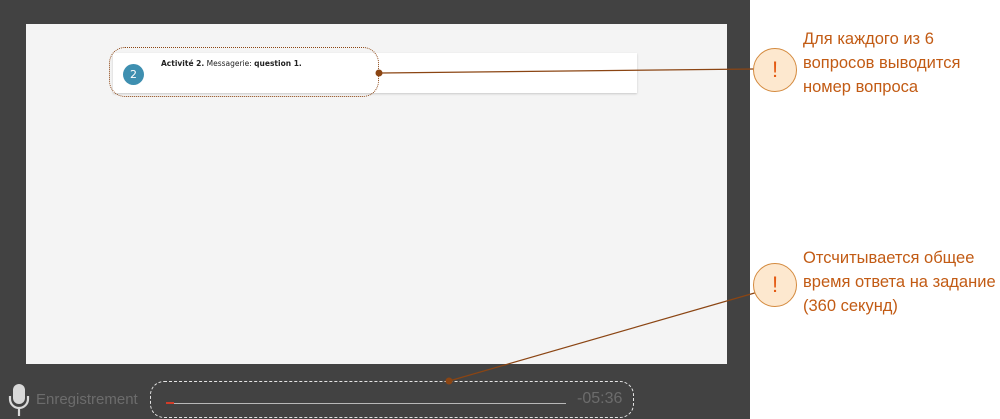 This screenshot has height=419, width=1000. What do you see at coordinates (392, 399) in the screenshot?
I see `timer-highlight` at bounding box center [392, 399].